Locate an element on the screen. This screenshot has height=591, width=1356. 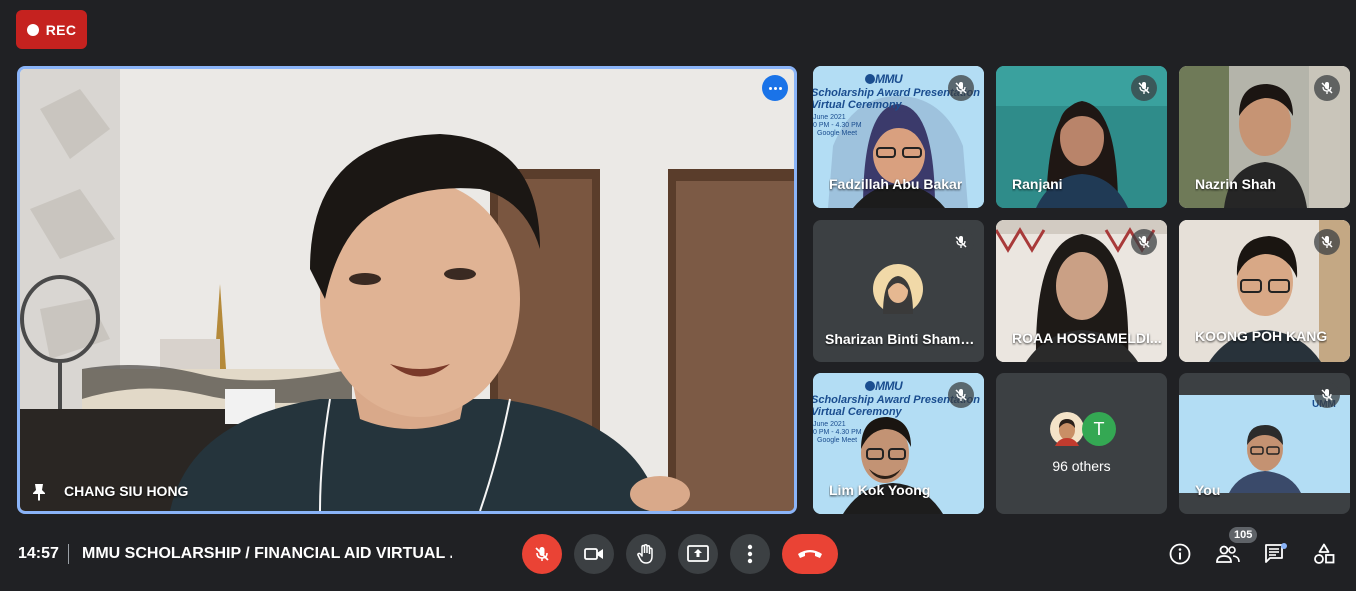
self-name: You is located at coordinates (1208, 490).